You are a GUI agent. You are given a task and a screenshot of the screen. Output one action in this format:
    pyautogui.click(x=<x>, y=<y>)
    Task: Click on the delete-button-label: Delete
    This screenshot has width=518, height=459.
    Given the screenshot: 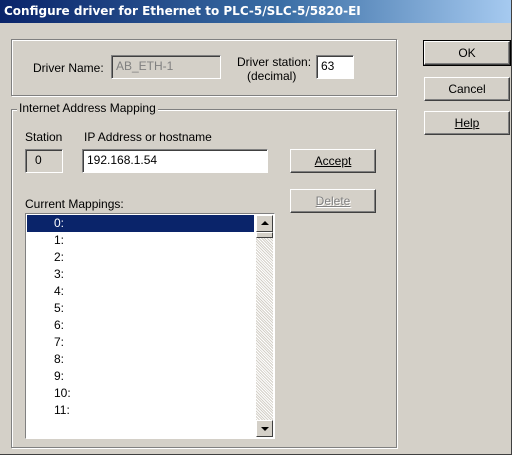 What is the action you would take?
    pyautogui.click(x=333, y=201)
    